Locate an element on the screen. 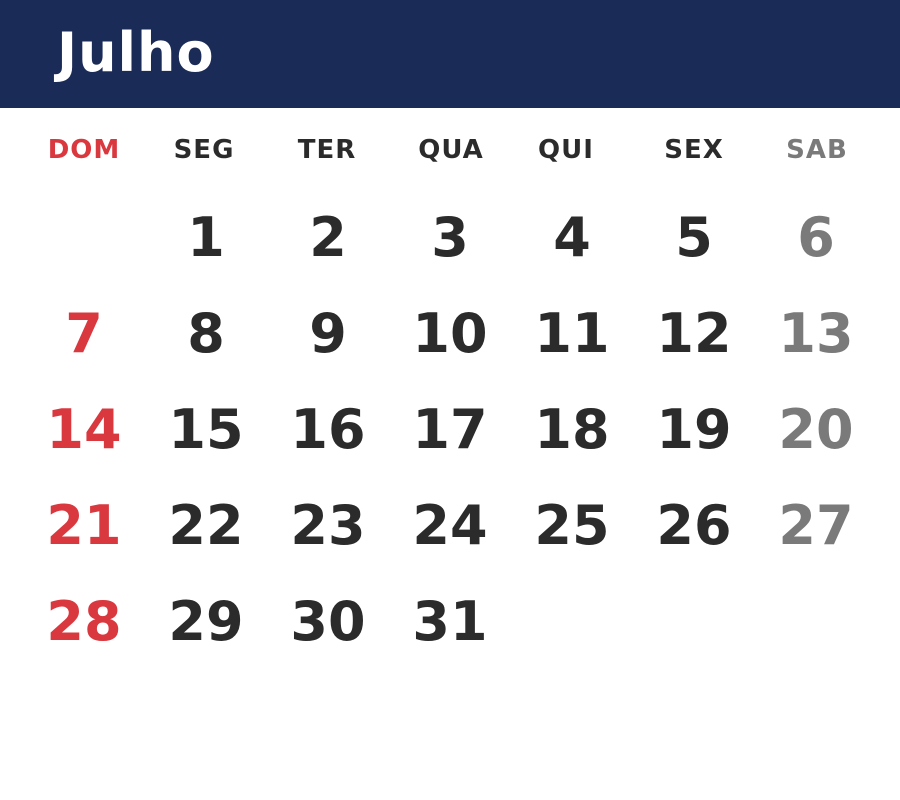 This screenshot has height=800, width=900. weekday-wednesday: QUA is located at coordinates (451, 150).